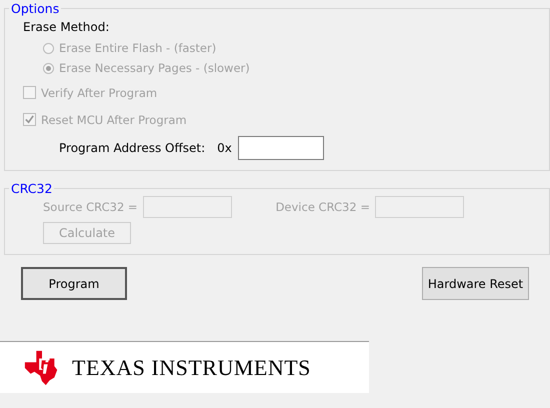 This screenshot has height=408, width=550. Describe the element at coordinates (66, 27) in the screenshot. I see `erase-method-label: Erase Method:` at that location.